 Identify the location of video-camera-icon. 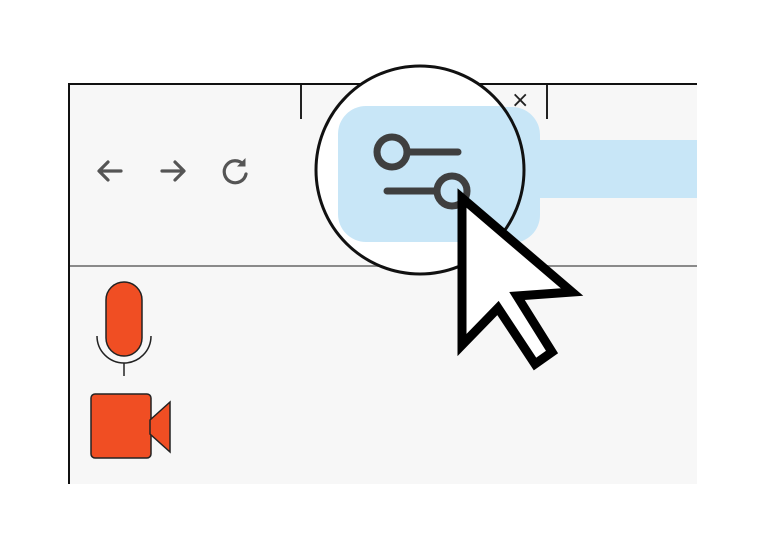
(130, 426).